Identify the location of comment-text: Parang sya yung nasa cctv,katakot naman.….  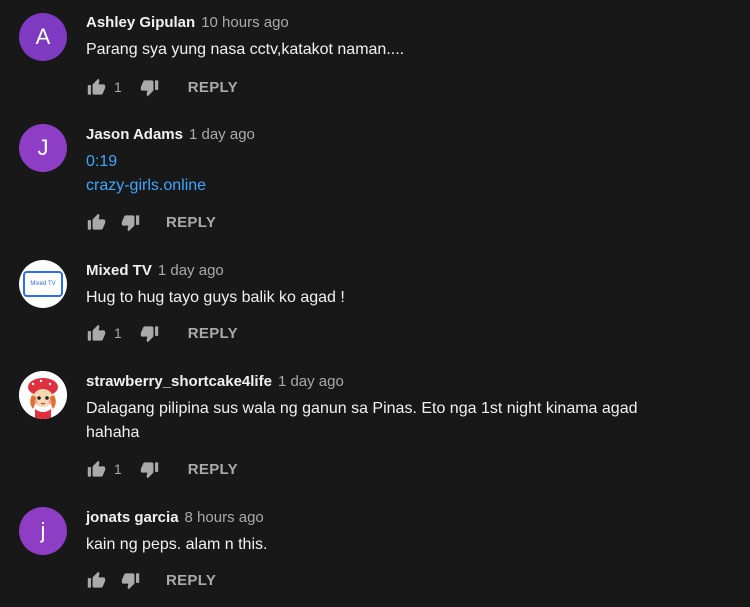
(408, 50).